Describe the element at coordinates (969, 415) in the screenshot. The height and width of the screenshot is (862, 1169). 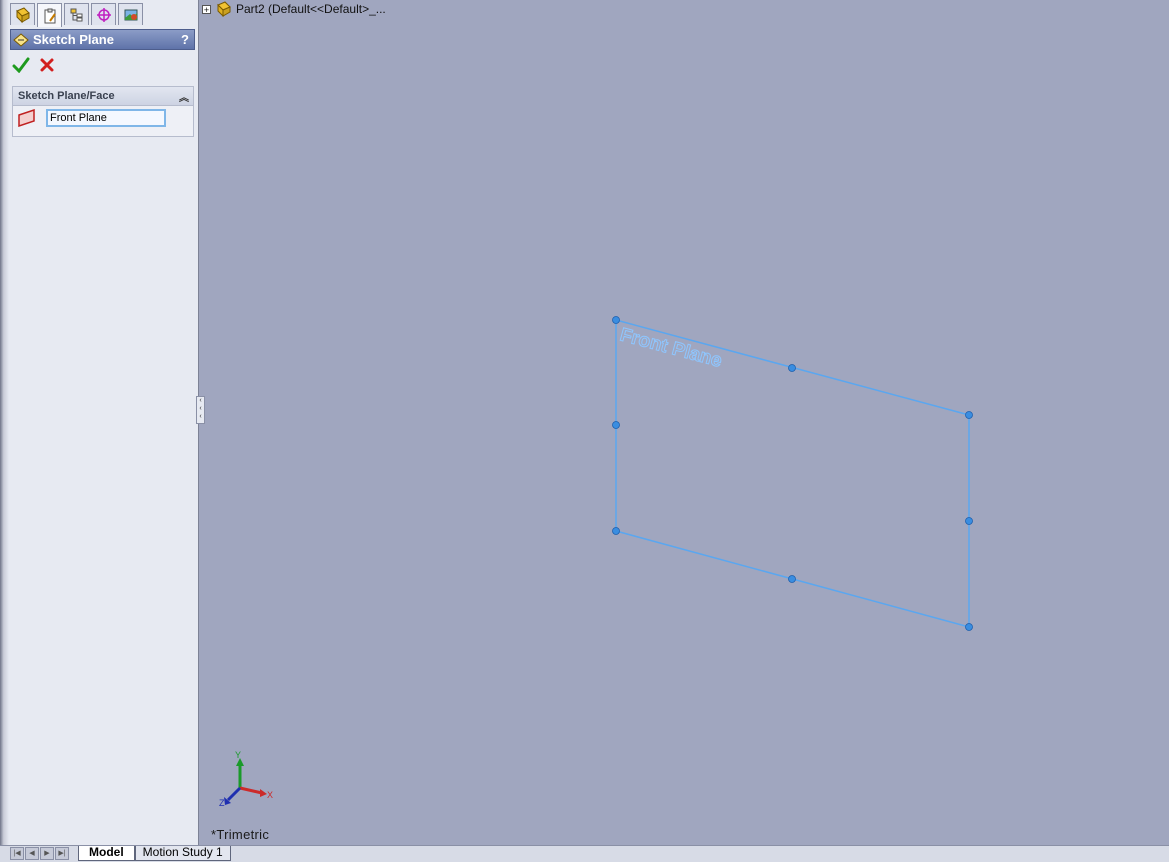
I see `handle-corner-top-right` at that location.